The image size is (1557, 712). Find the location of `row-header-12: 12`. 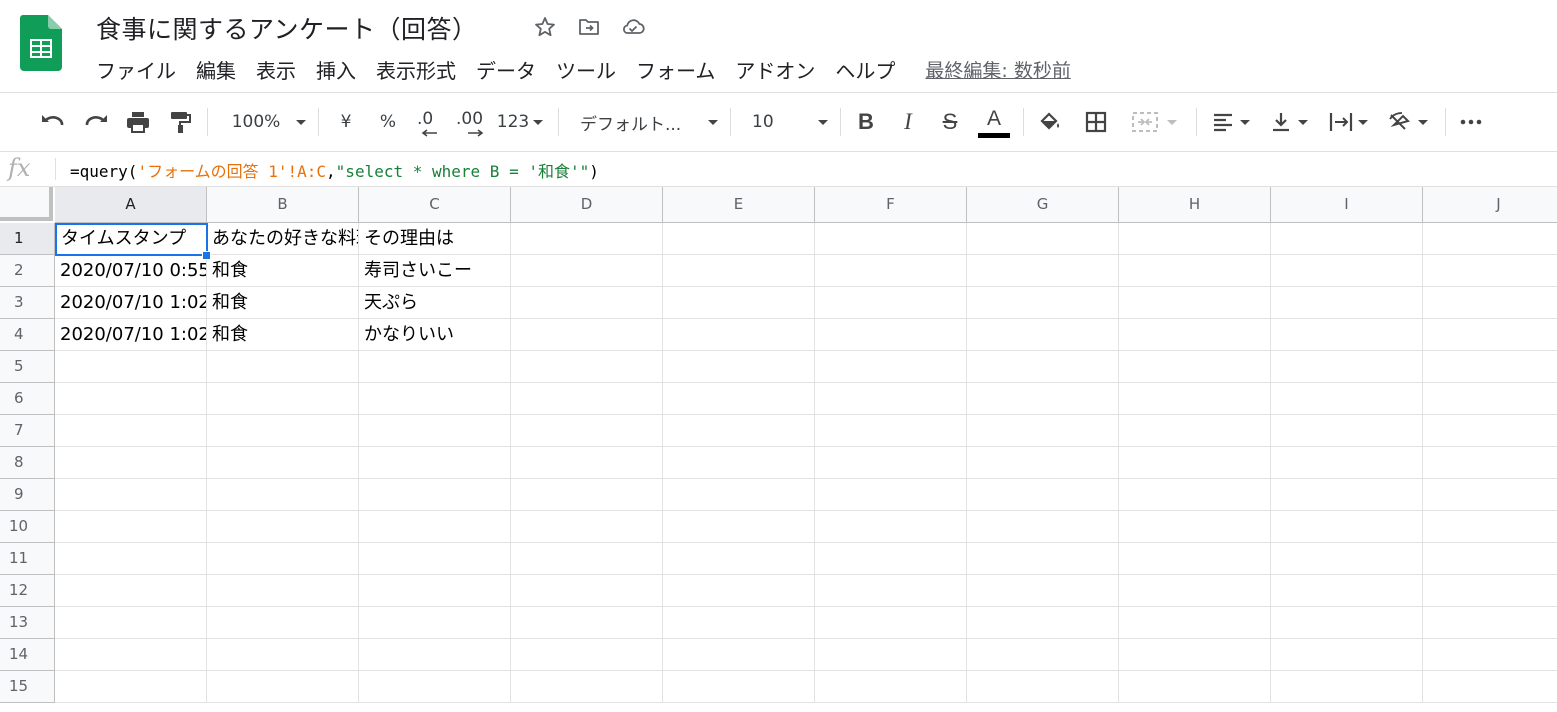

row-header-12: 12 is located at coordinates (27, 591).